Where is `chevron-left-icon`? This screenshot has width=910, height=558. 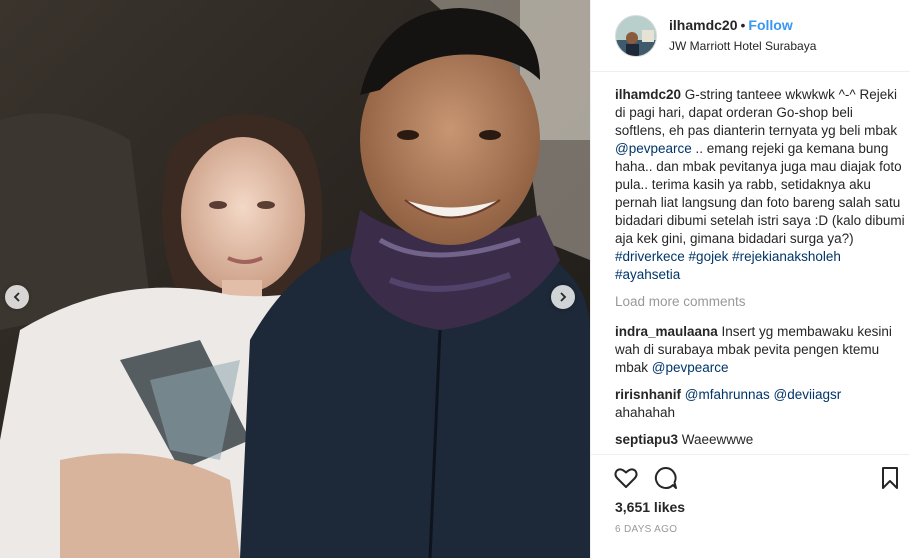 chevron-left-icon is located at coordinates (16, 297).